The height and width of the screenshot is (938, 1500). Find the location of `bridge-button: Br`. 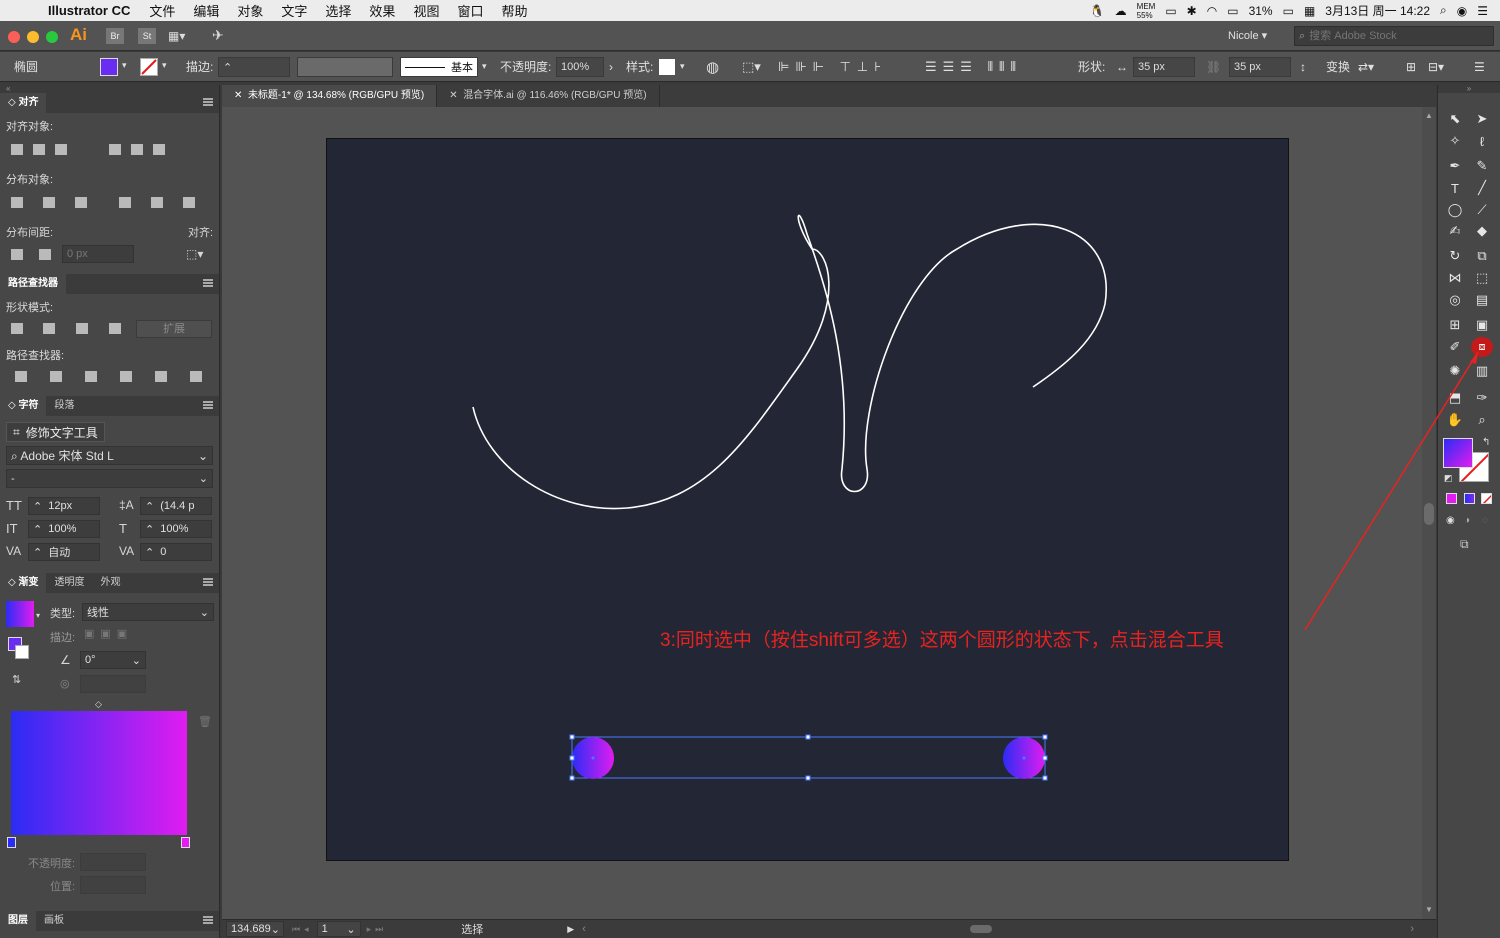

bridge-button: Br is located at coordinates (115, 36).